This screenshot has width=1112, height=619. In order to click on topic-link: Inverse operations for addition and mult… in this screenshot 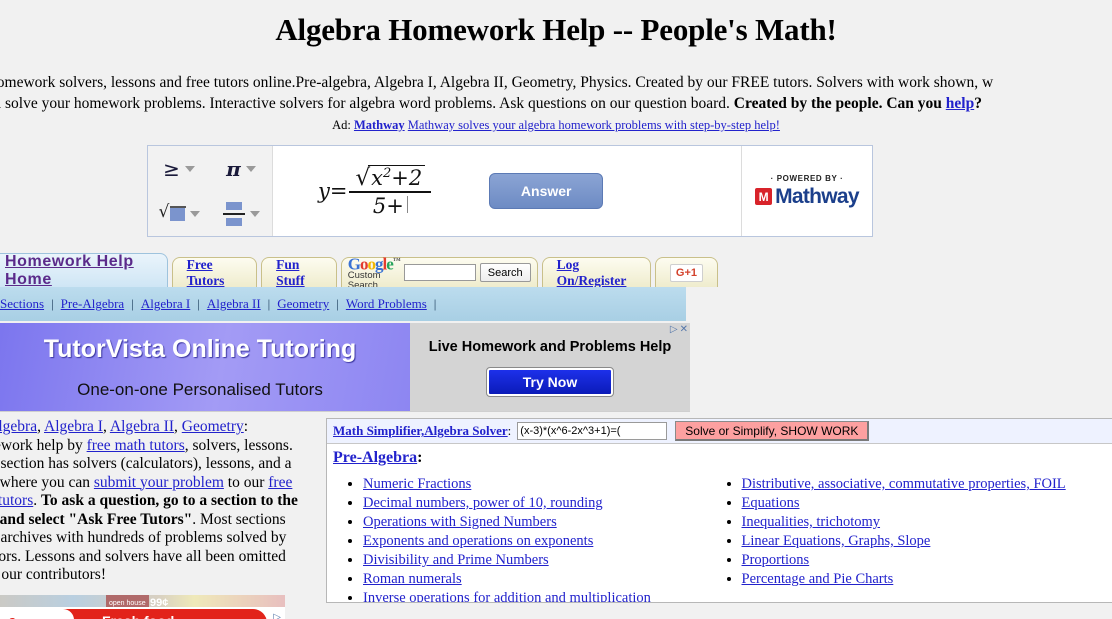, I will do `click(507, 596)`.